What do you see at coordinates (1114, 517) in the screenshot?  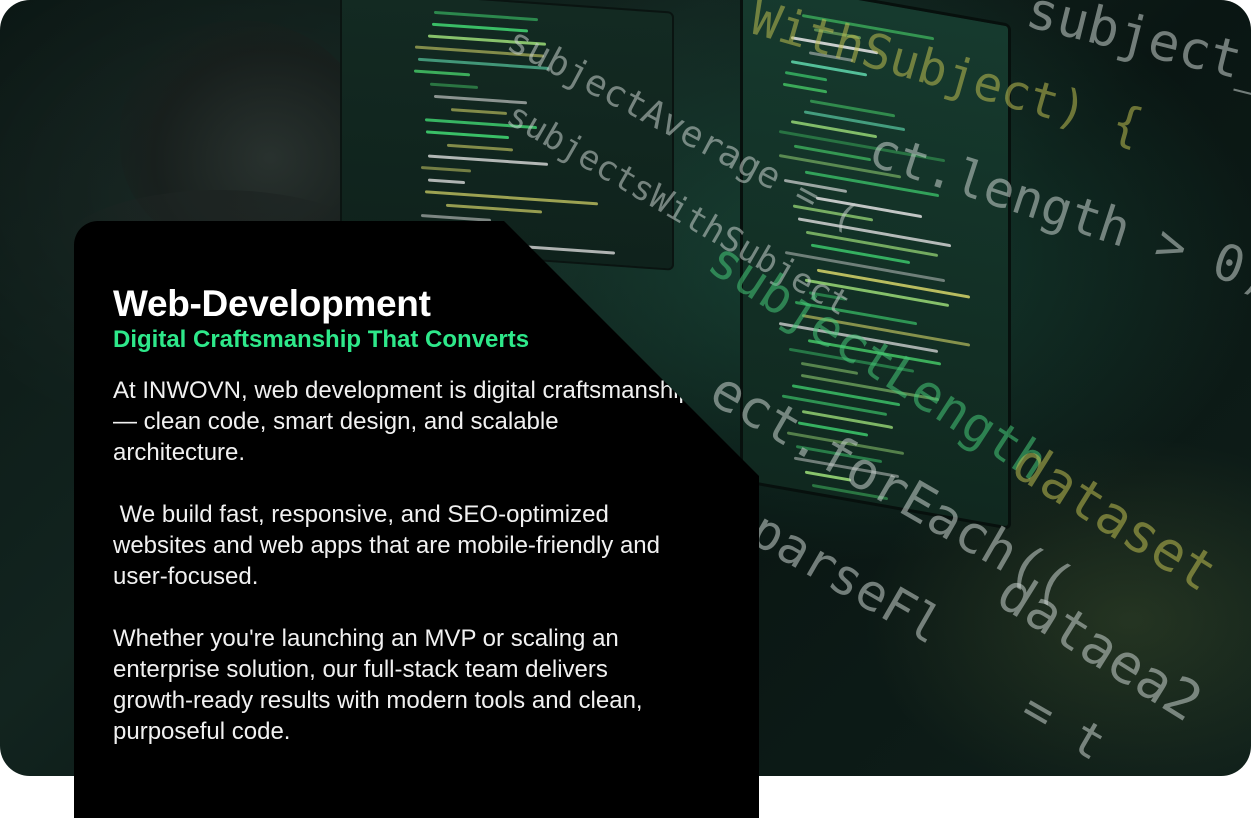 I see `code-fragment: dataset` at bounding box center [1114, 517].